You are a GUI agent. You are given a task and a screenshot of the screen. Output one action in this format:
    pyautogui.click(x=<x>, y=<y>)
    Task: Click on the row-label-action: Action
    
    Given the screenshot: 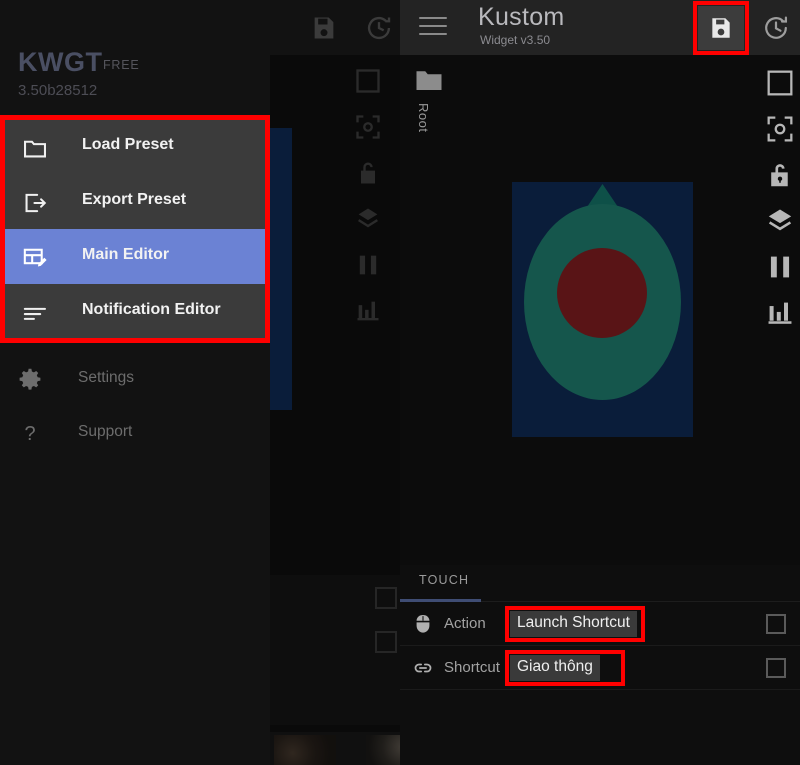 What is the action you would take?
    pyautogui.click(x=465, y=623)
    